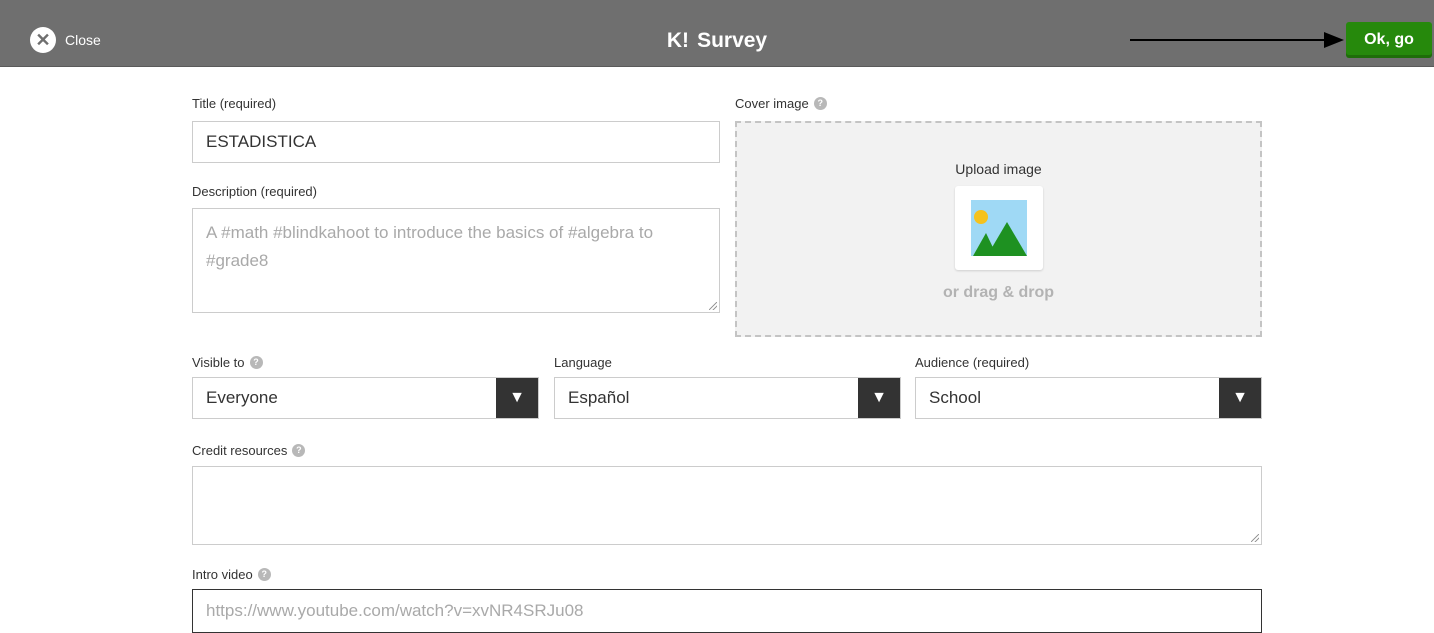  I want to click on audience-select: School ▼, so click(1088, 398).